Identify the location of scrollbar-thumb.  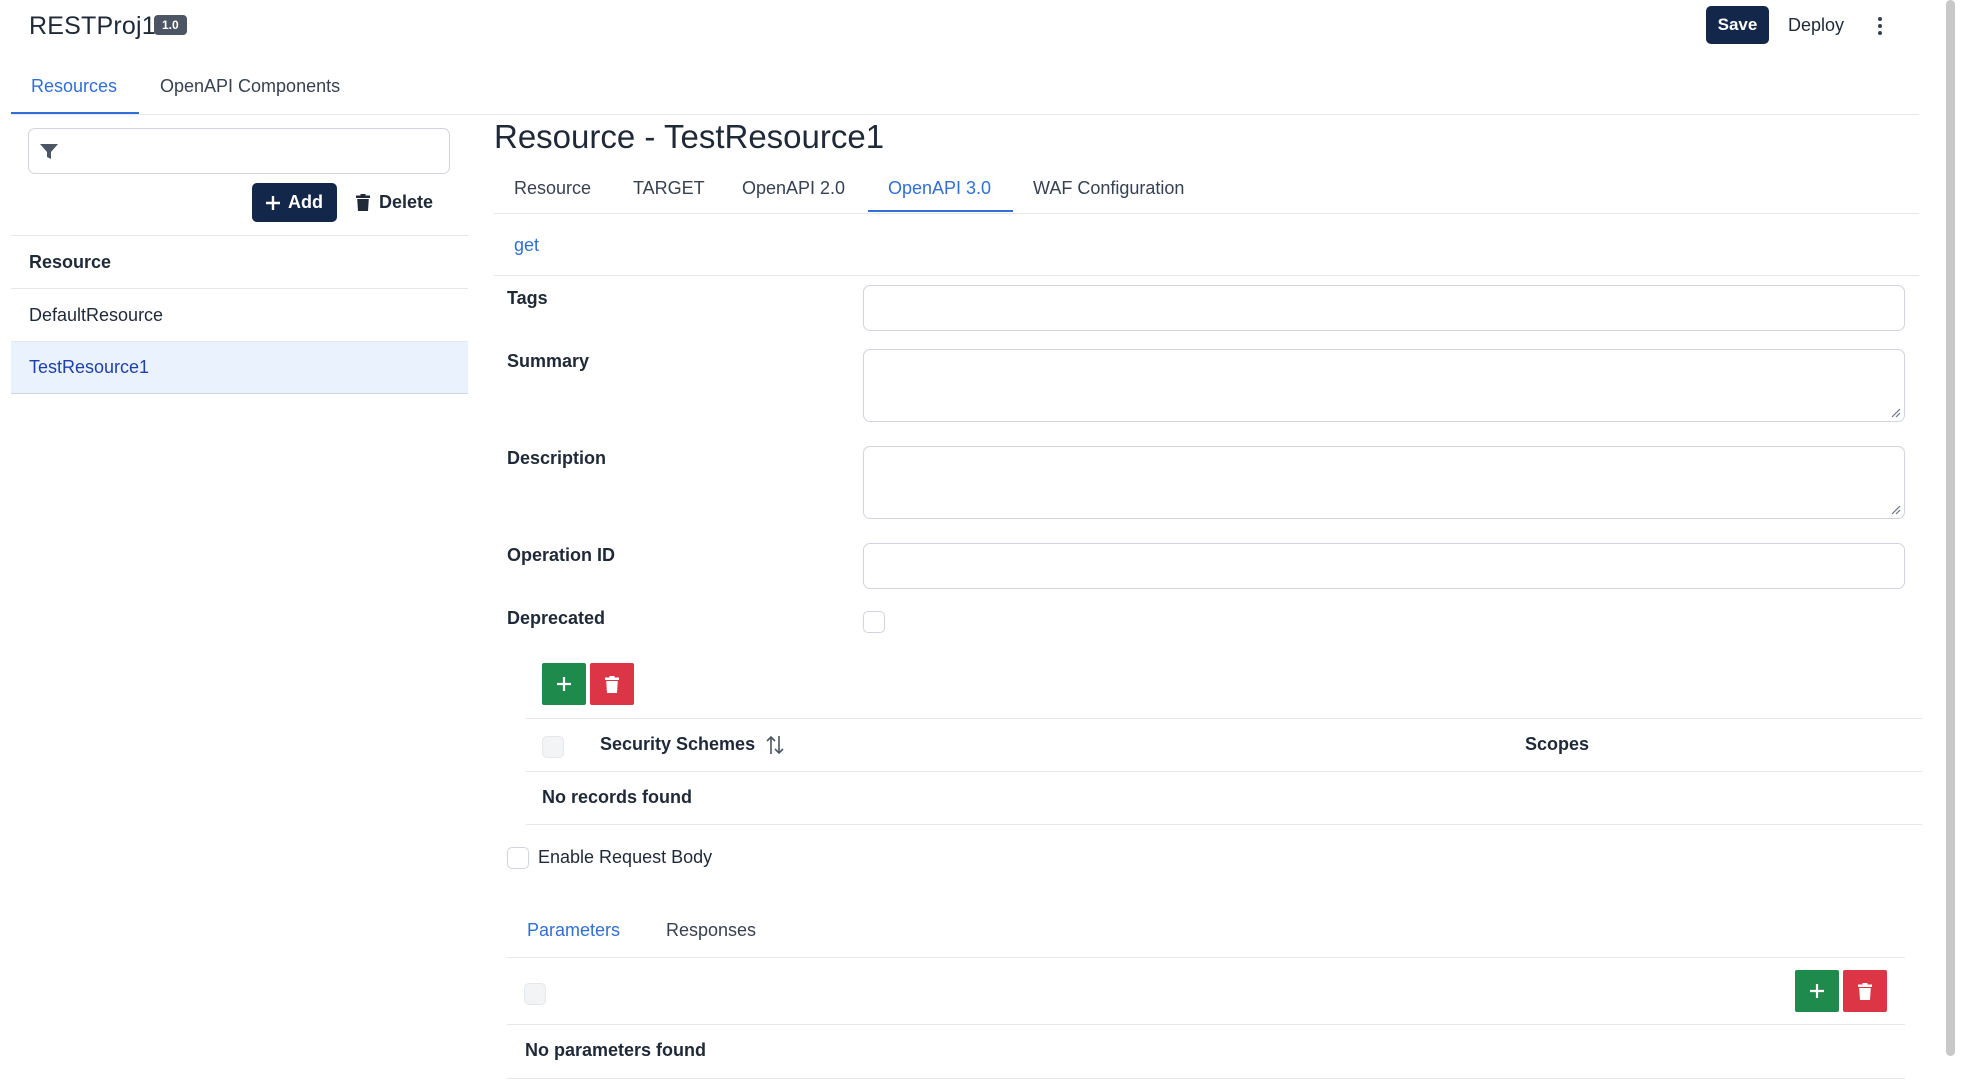
(1950, 528).